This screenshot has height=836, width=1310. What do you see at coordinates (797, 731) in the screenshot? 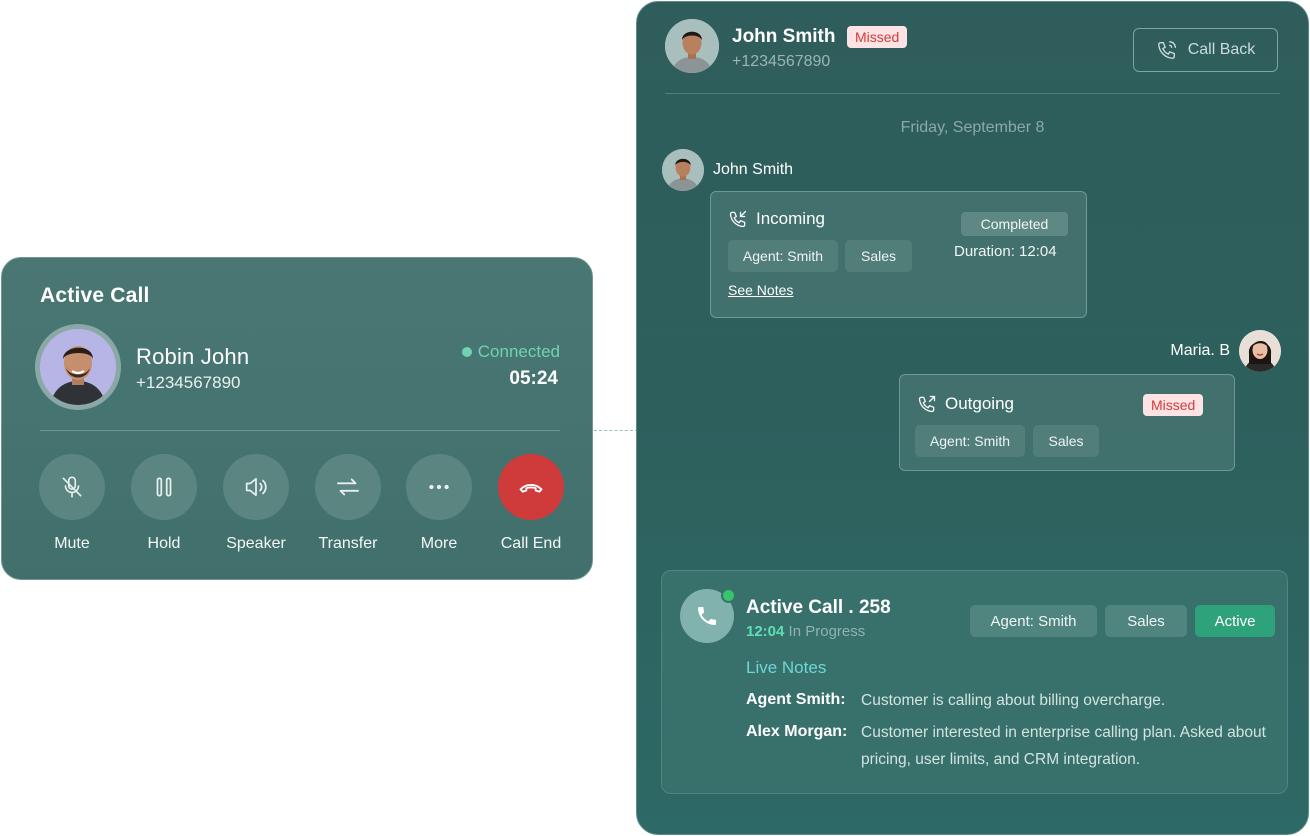
I see `note-author: Alex Morgan:` at bounding box center [797, 731].